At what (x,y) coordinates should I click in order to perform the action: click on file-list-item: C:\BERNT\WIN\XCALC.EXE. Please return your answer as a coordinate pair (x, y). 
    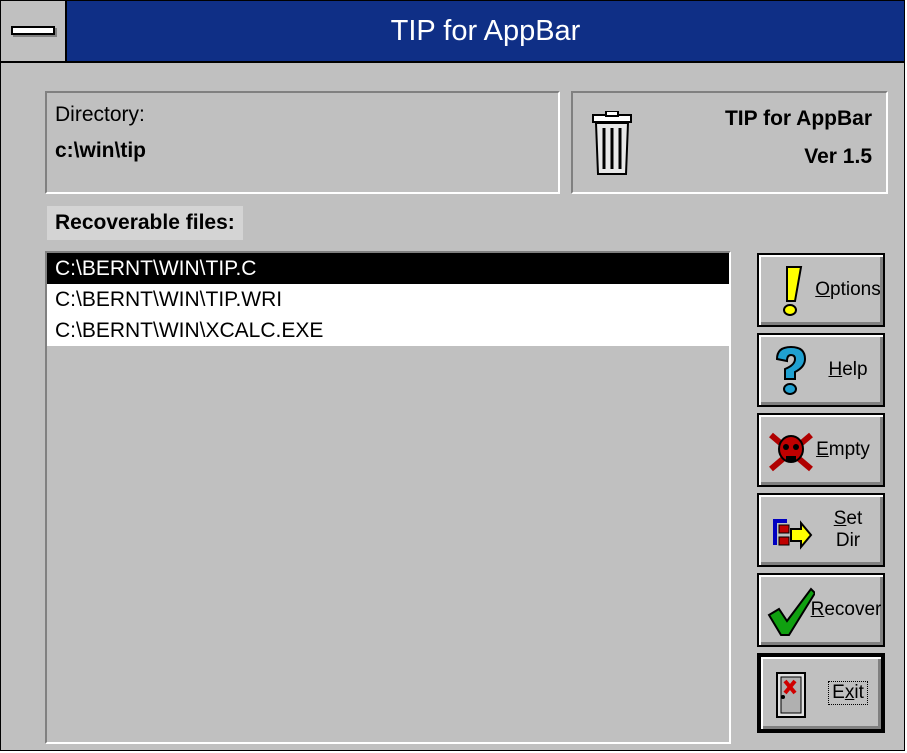
    Looking at the image, I should click on (388, 330).